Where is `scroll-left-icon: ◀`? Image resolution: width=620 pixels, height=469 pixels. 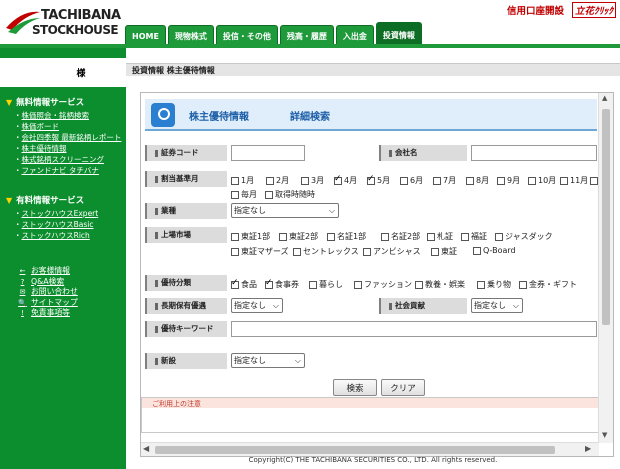 scroll-left-icon: ◀ is located at coordinates (146, 448).